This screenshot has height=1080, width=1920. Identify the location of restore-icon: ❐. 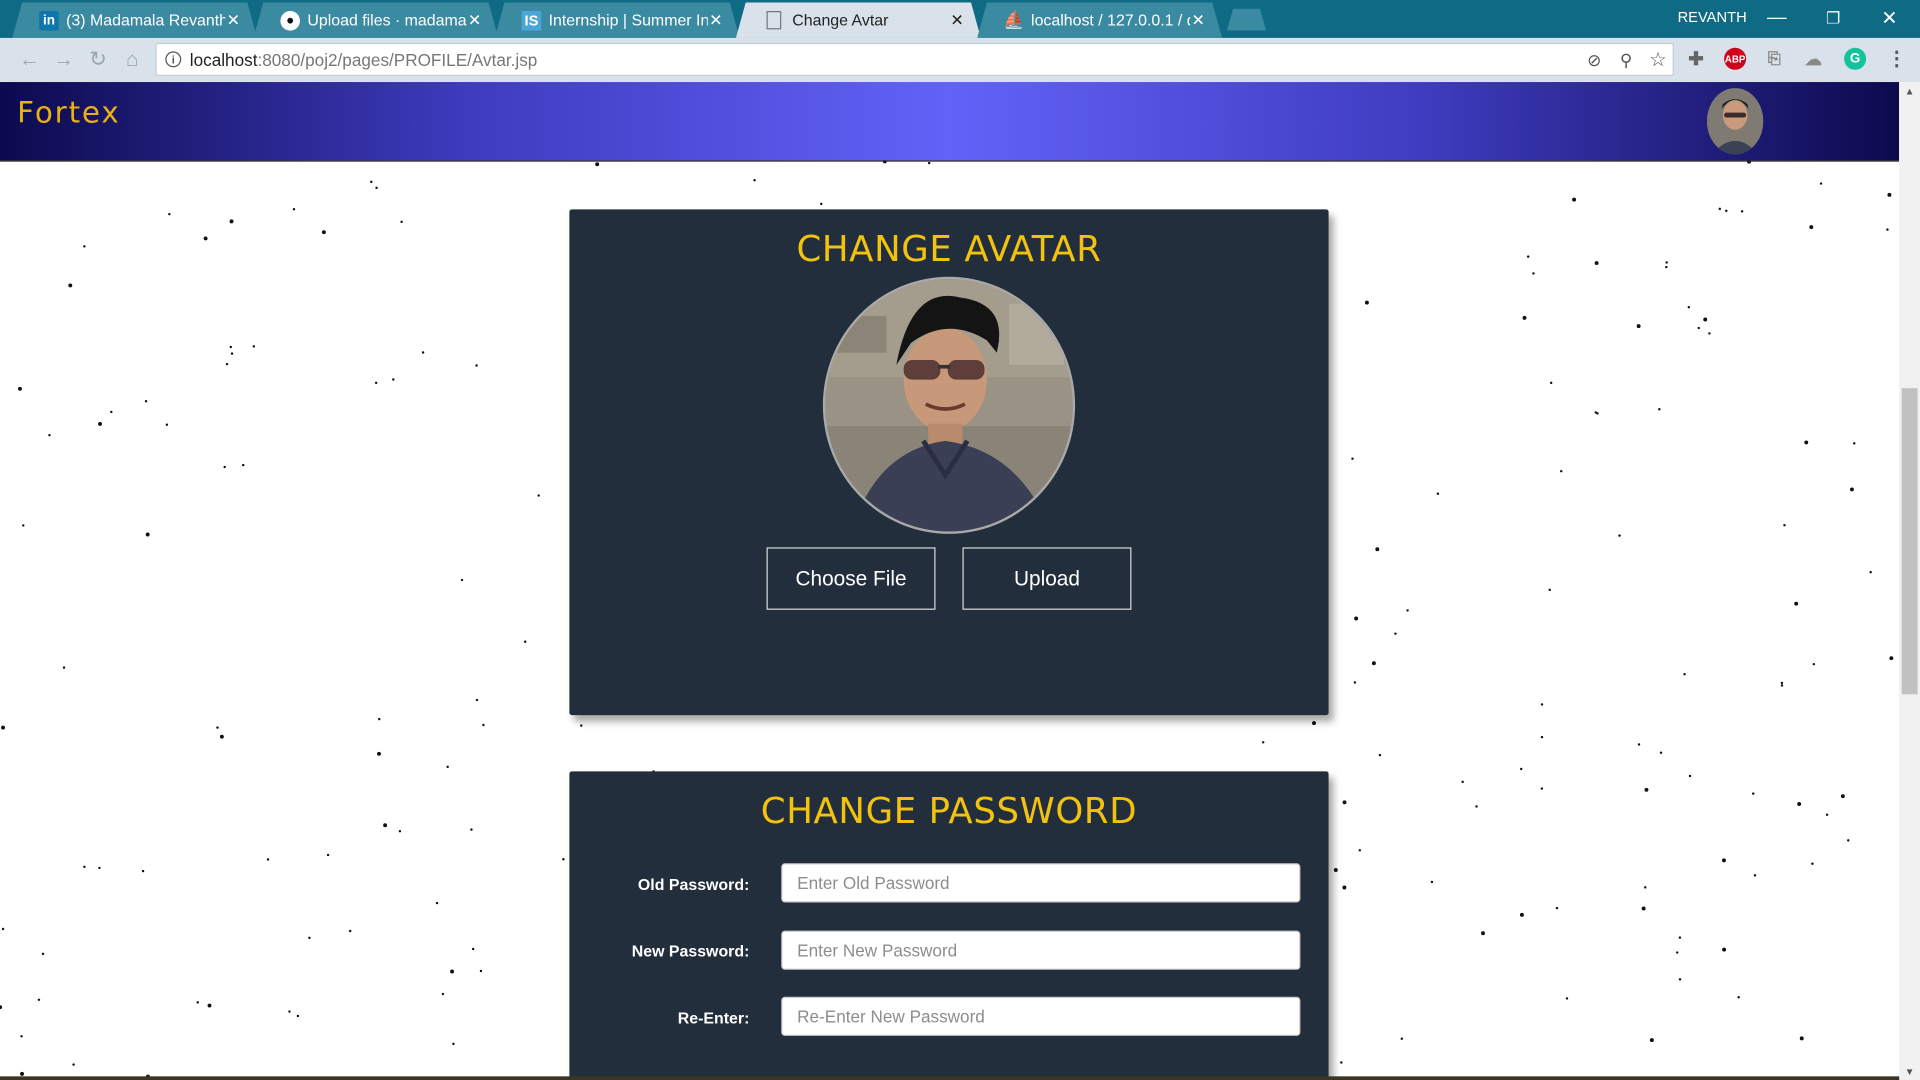
(1833, 18).